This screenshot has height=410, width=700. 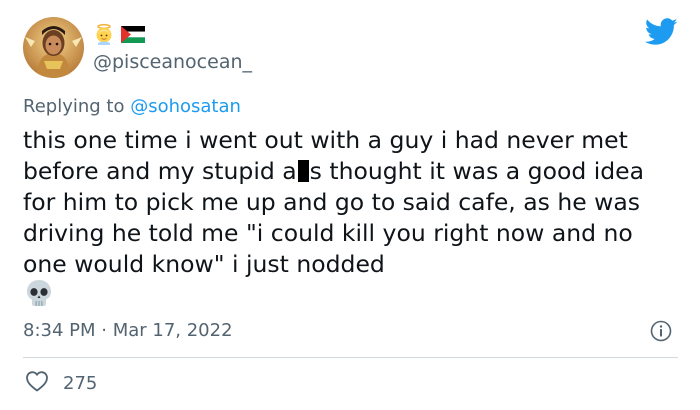 What do you see at coordinates (661, 331) in the screenshot?
I see `info-icon` at bounding box center [661, 331].